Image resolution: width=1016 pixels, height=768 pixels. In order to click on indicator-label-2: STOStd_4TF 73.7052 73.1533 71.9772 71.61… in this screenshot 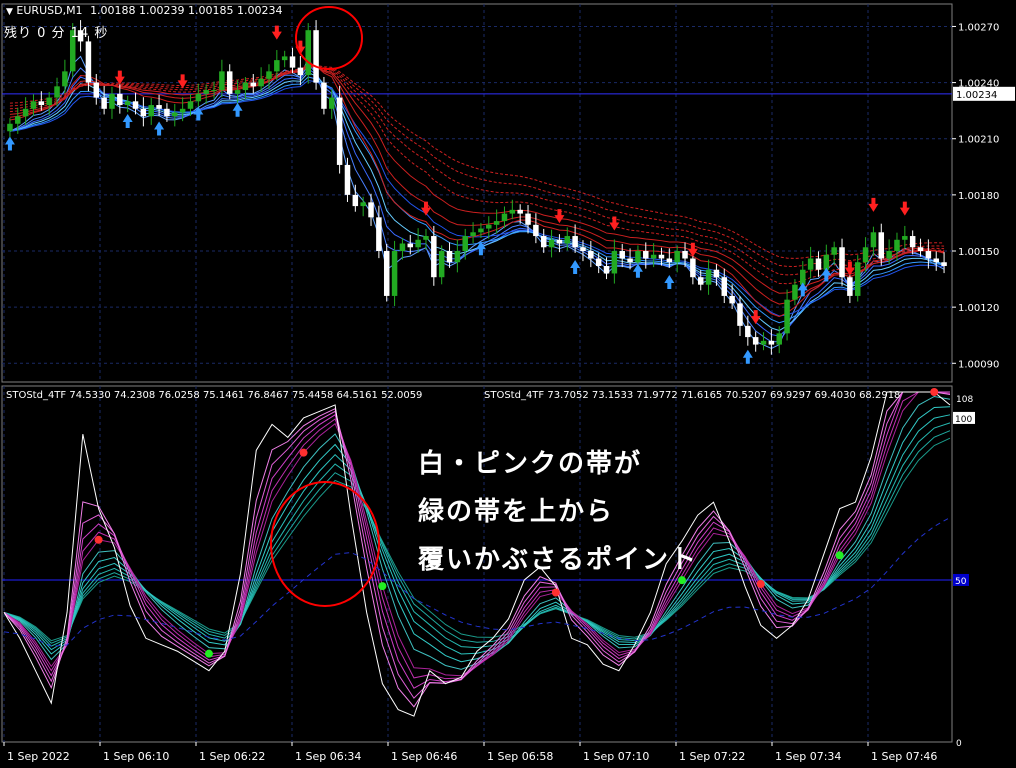, I will do `click(692, 395)`.